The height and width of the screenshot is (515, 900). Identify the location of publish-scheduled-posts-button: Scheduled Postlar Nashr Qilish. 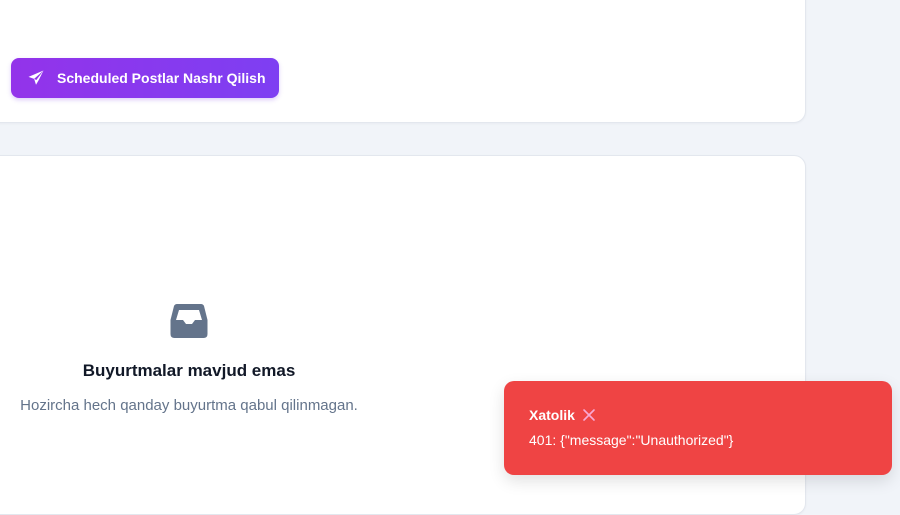
(145, 78).